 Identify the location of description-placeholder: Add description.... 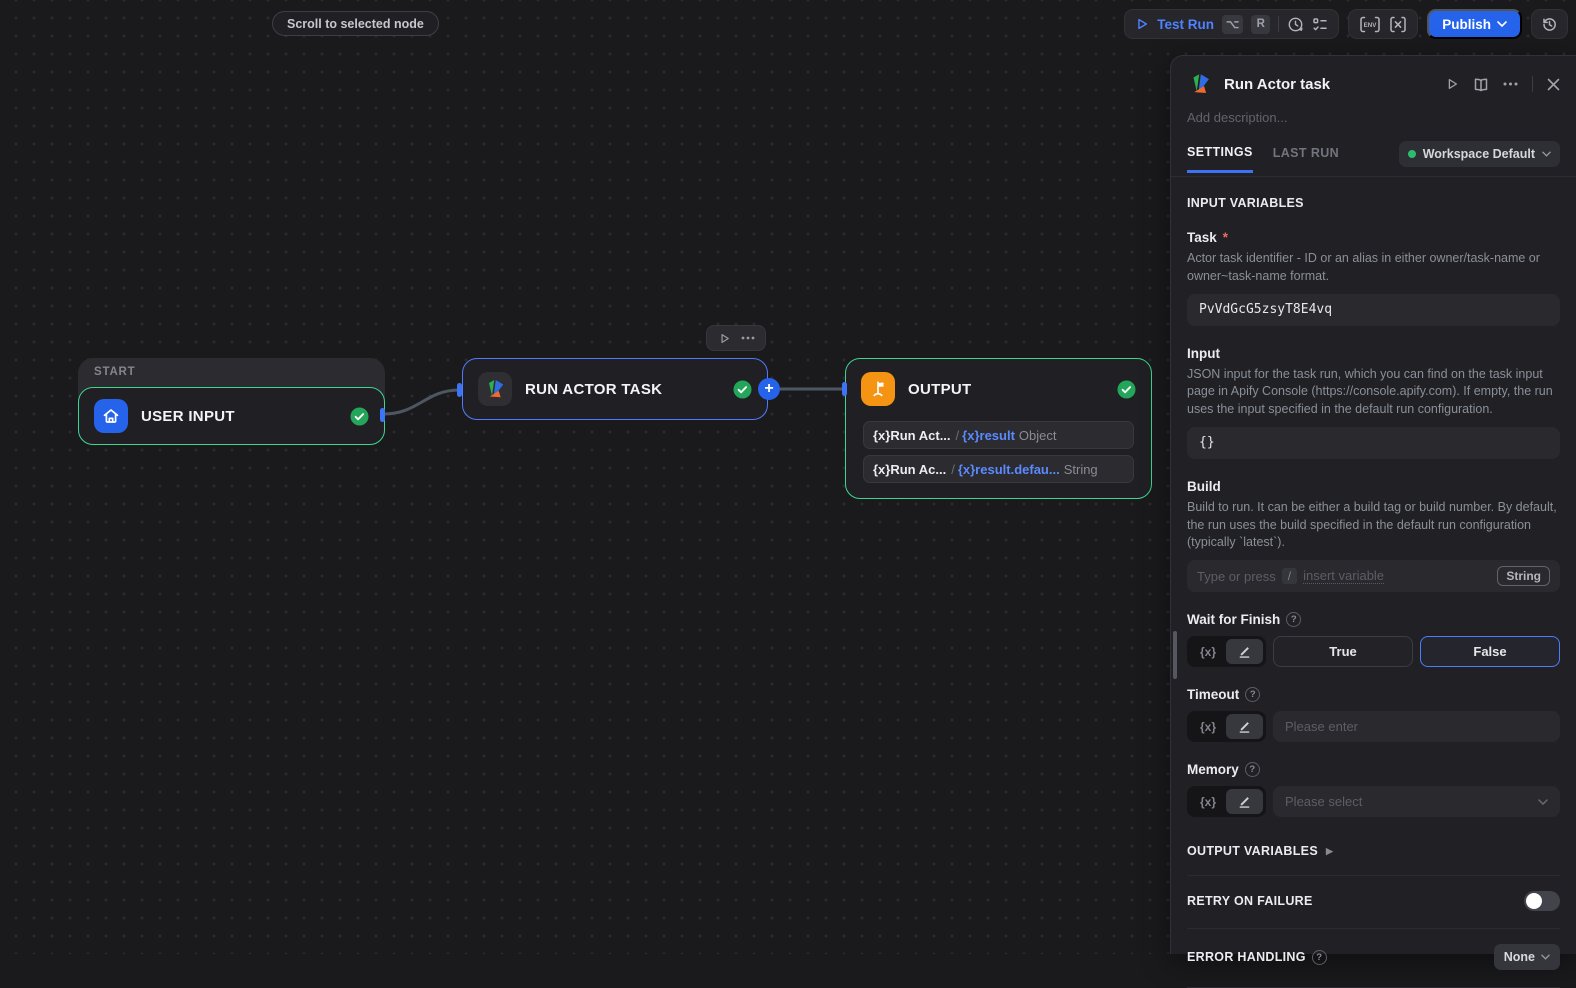
(1373, 111).